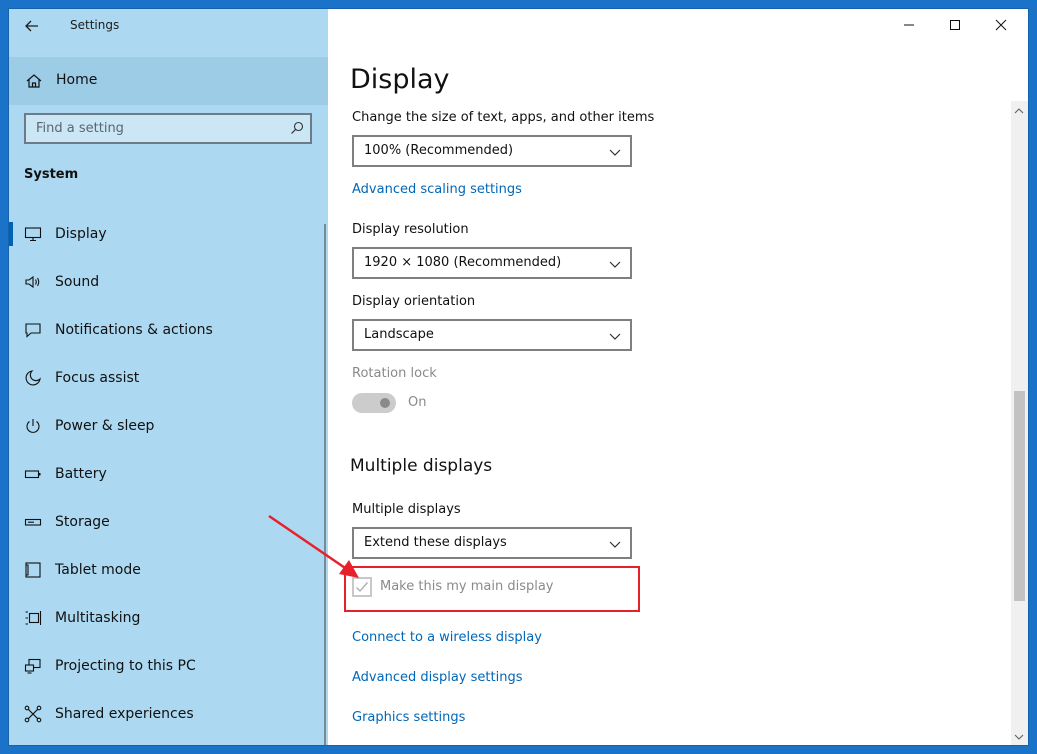  What do you see at coordinates (394, 373) in the screenshot?
I see `rotation-lock-label: Rotation lock` at bounding box center [394, 373].